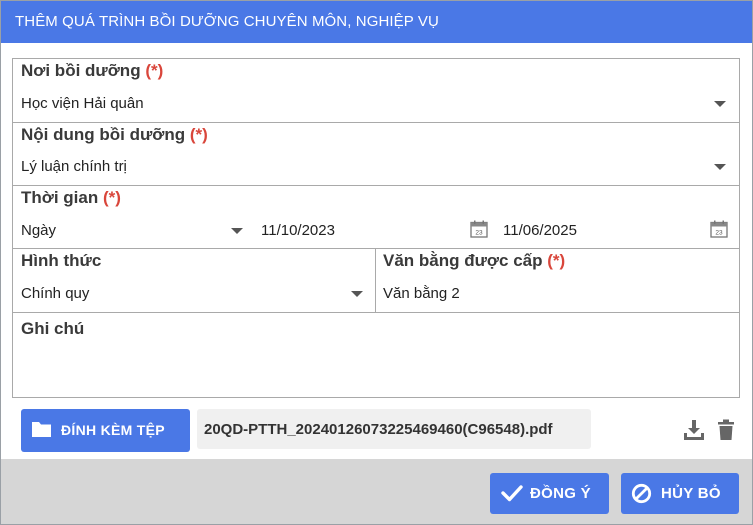  I want to click on noi-boi-duong-label-text: Nơi bồi dưỡng, so click(81, 70).